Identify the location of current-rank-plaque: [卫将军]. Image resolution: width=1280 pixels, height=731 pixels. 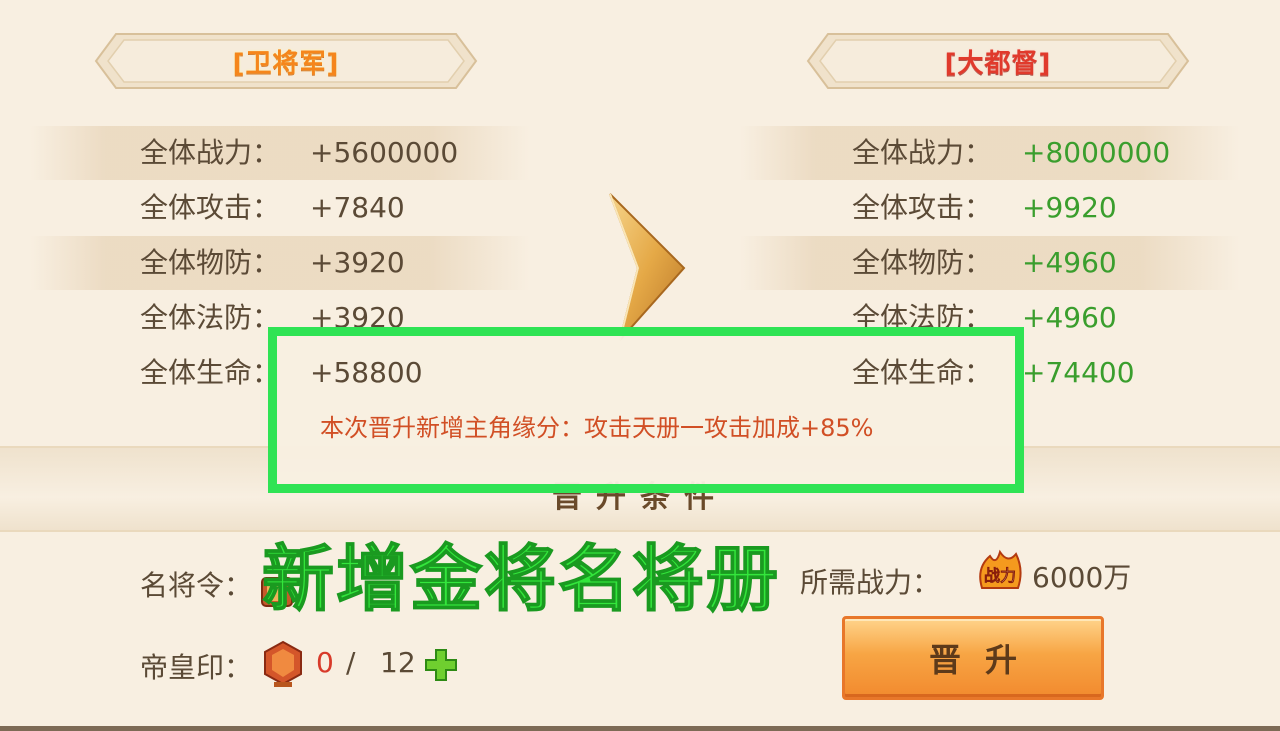
(286, 61).